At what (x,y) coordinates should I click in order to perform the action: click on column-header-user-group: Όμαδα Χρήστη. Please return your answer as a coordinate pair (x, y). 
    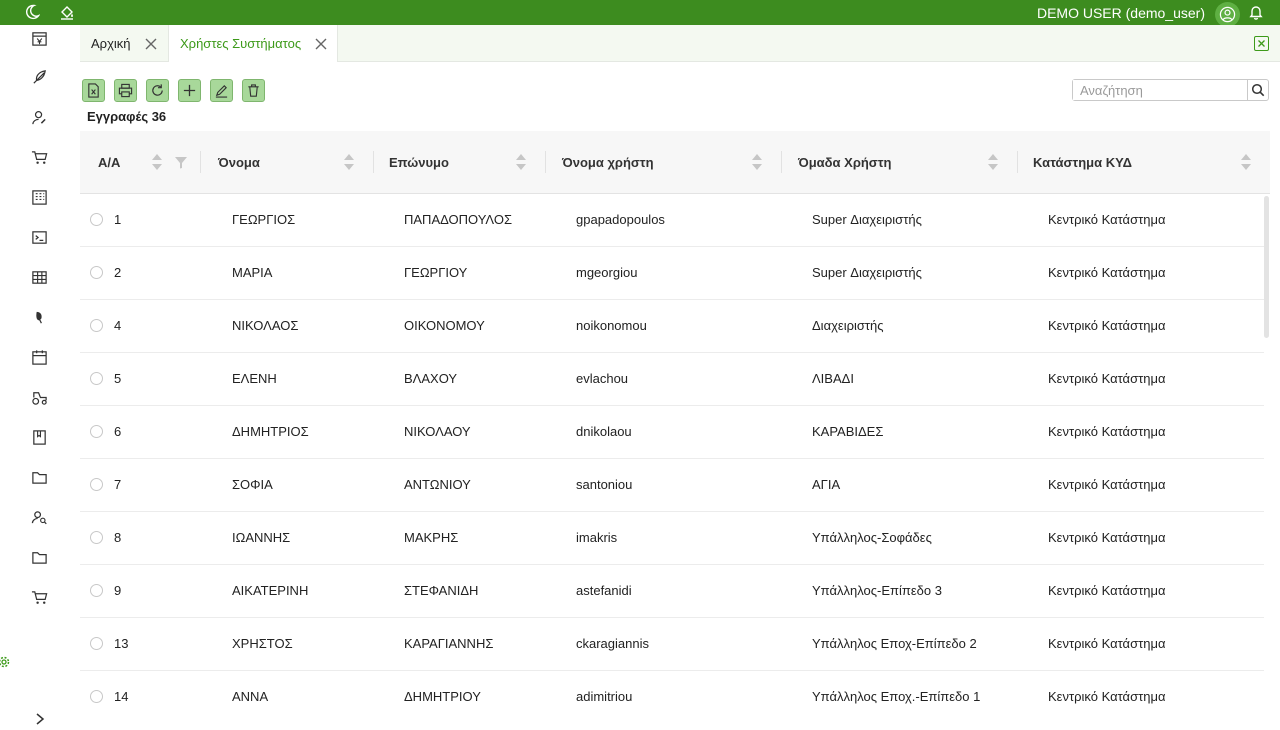
    Looking at the image, I should click on (844, 162).